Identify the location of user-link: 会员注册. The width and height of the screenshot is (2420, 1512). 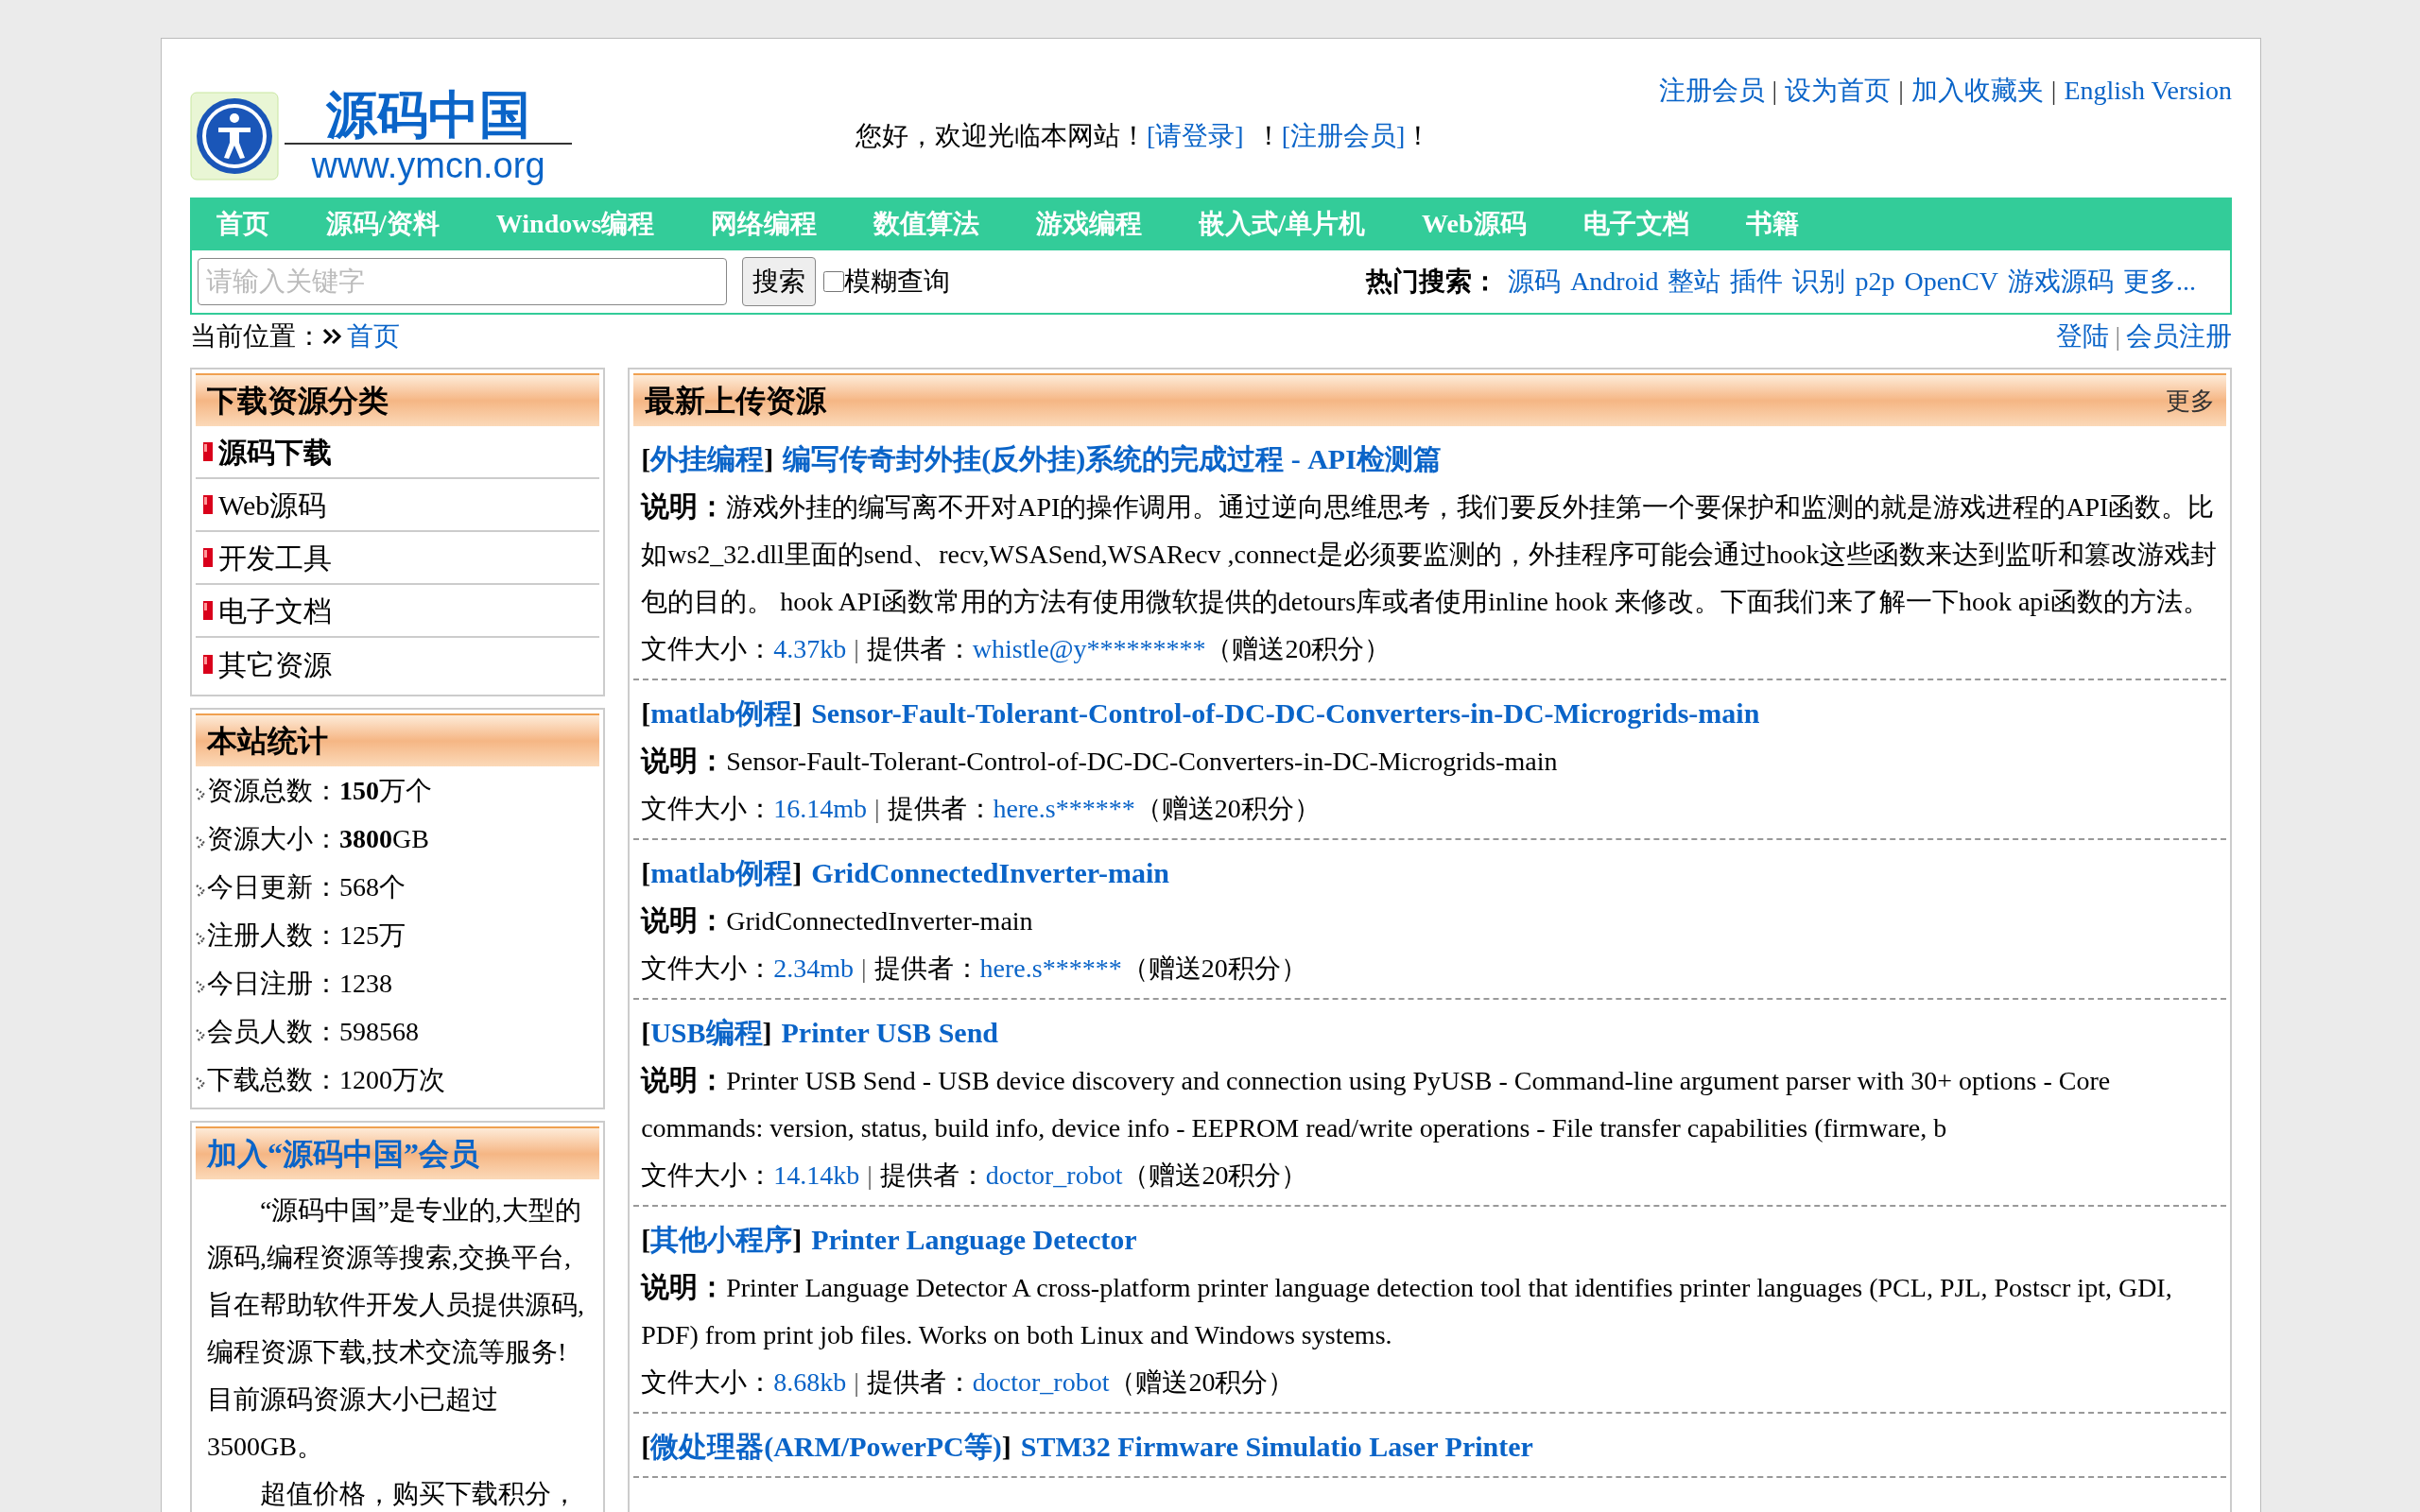
(2179, 336).